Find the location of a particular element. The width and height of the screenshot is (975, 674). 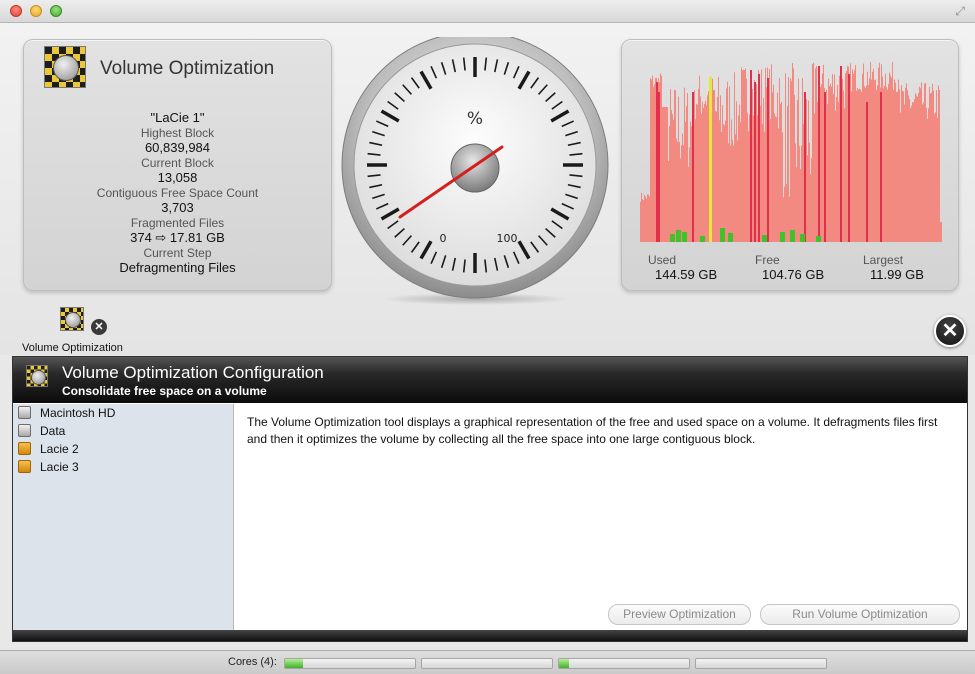

current-step-label: Current Step is located at coordinates (177, 253).